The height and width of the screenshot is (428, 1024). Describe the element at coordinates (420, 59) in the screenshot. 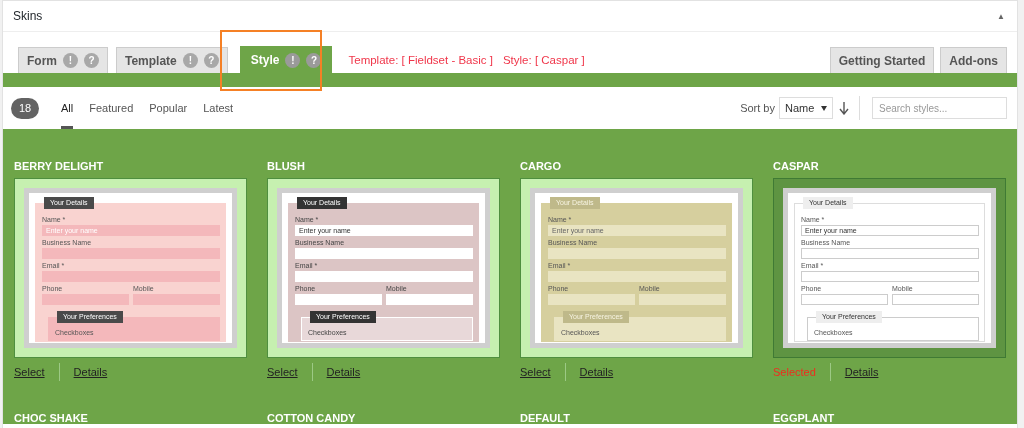

I see `current-choice: Template: [ Fieldset - Basic ]` at that location.